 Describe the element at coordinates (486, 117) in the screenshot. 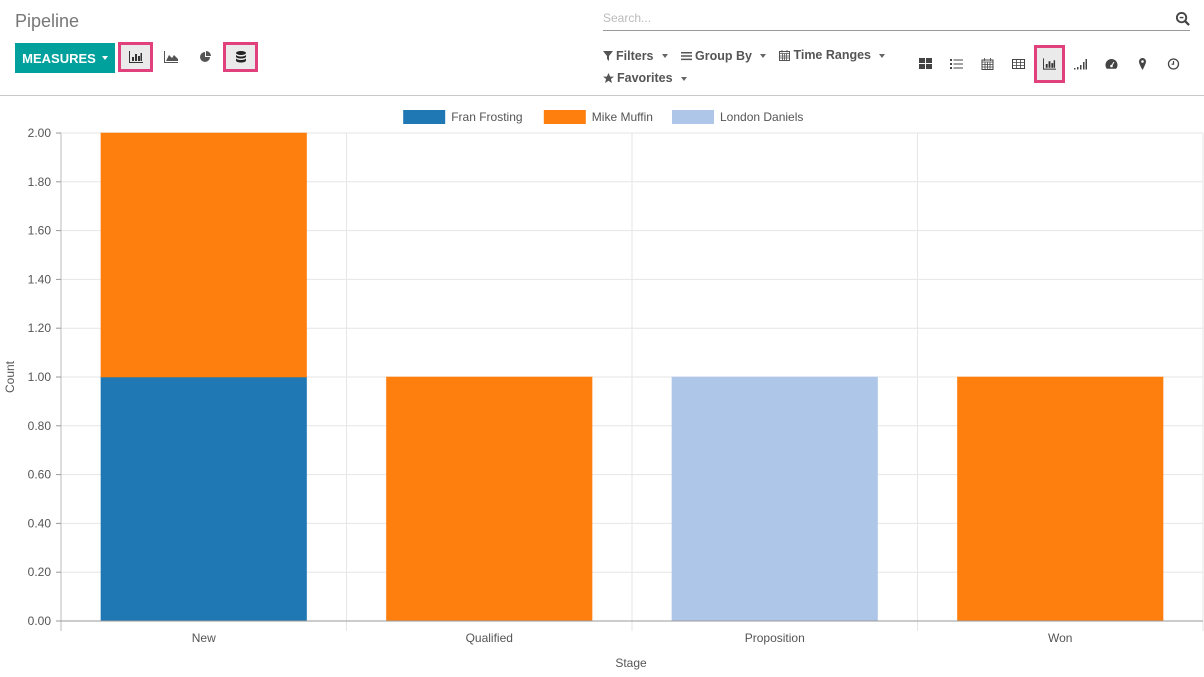

I see `legend-label: Fran Frosting` at that location.